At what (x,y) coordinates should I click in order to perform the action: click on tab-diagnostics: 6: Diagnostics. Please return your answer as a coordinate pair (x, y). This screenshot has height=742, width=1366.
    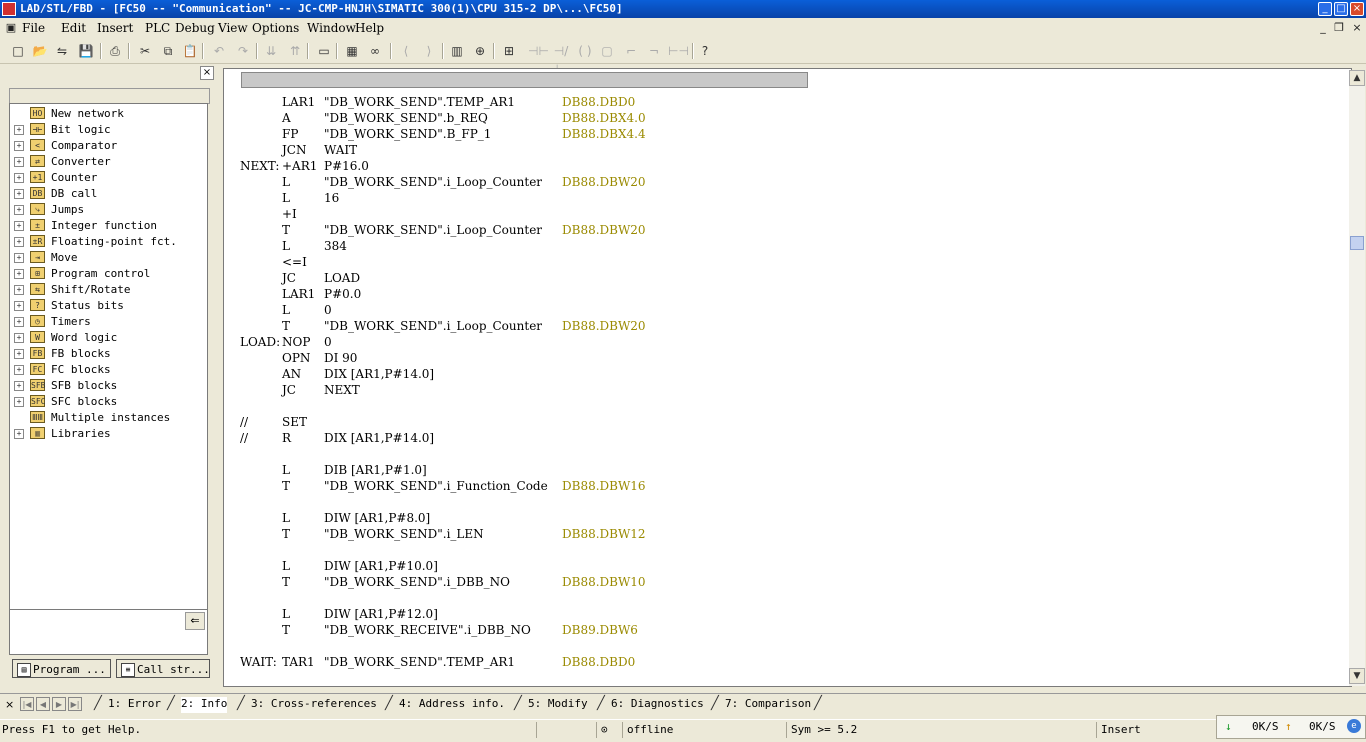
    Looking at the image, I should click on (657, 705).